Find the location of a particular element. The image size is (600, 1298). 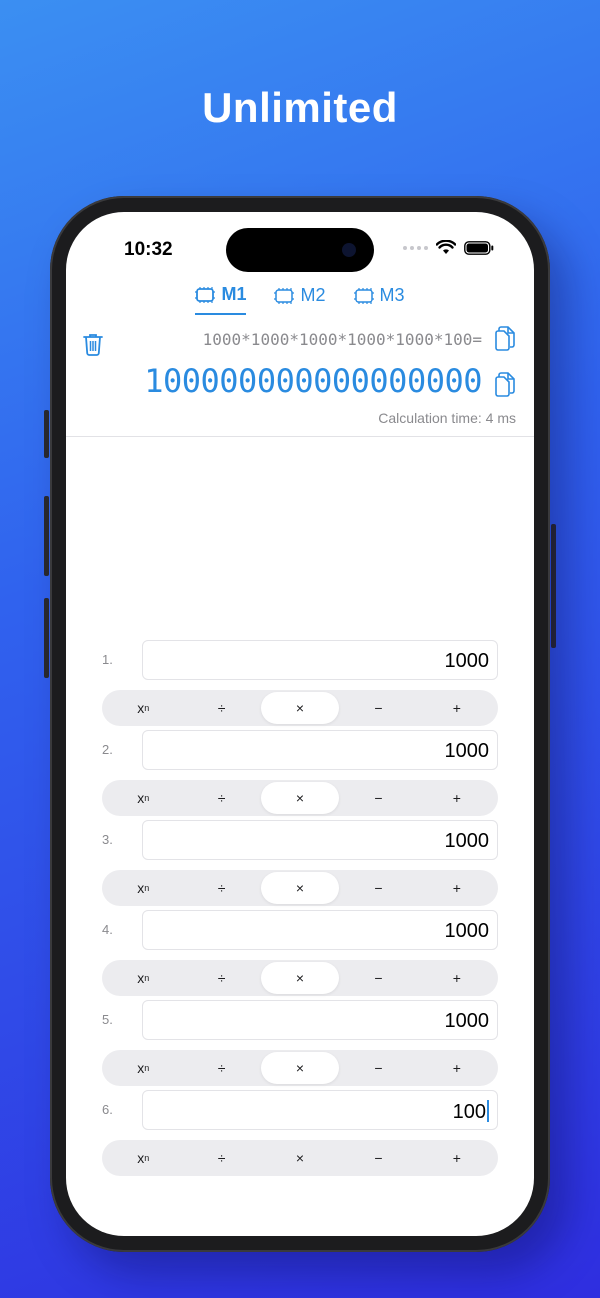

copy-expression-icon is located at coordinates (505, 339).